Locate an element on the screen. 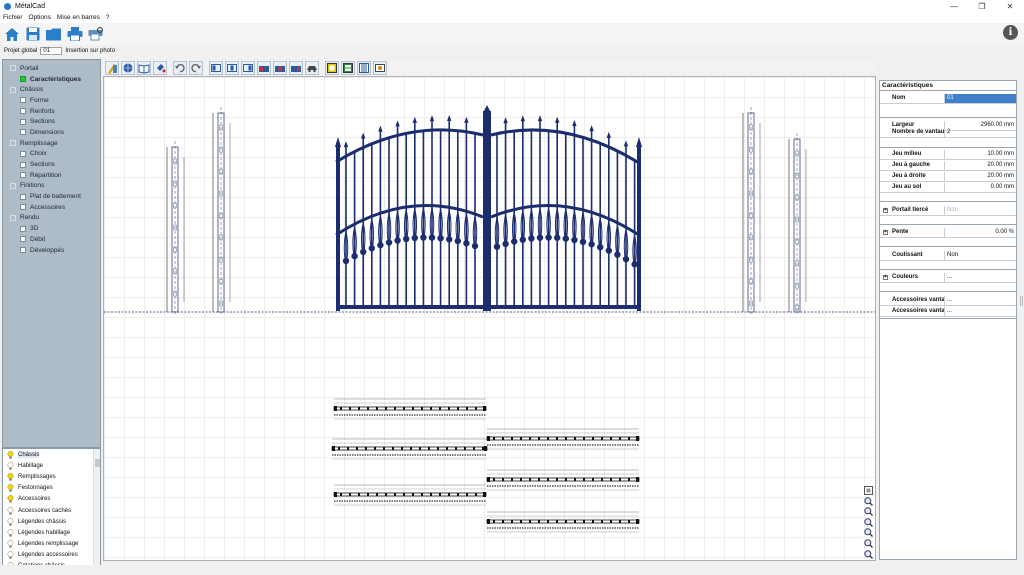  tree-item: Répartition is located at coordinates (51, 175).